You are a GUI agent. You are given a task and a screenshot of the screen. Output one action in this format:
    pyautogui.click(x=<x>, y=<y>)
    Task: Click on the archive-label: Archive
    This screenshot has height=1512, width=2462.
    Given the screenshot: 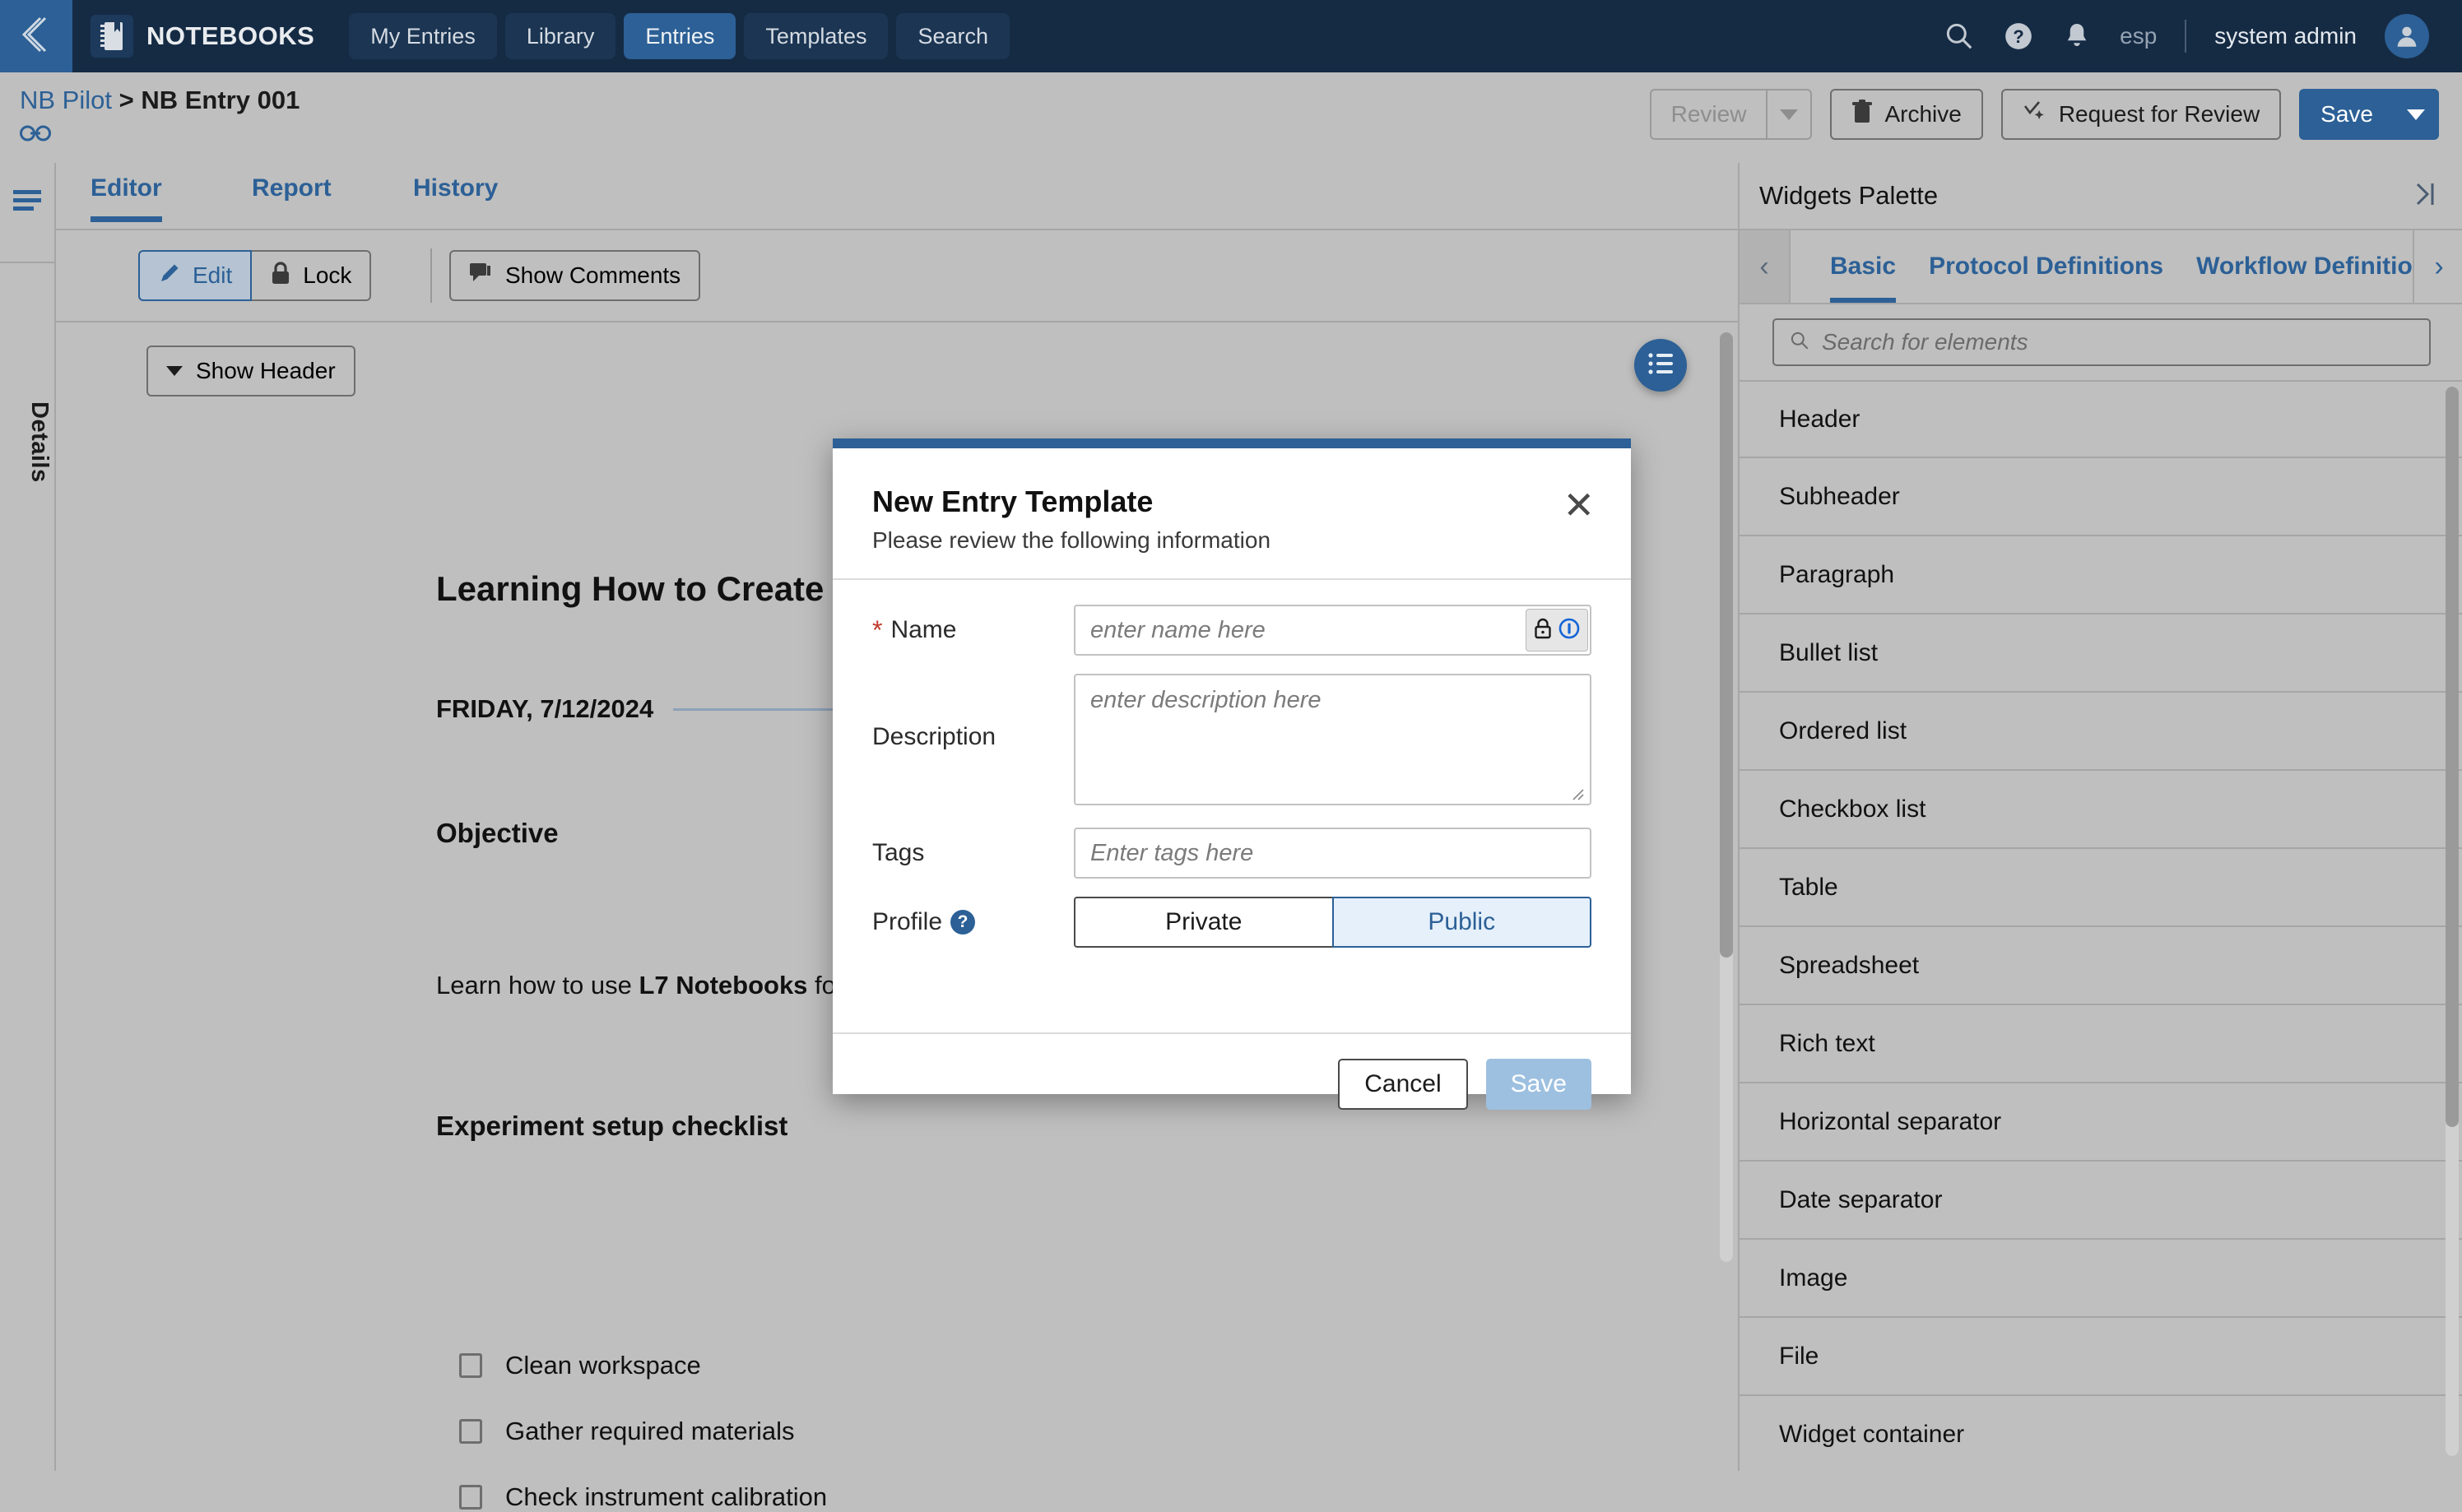 What is the action you would take?
    pyautogui.click(x=1923, y=114)
    